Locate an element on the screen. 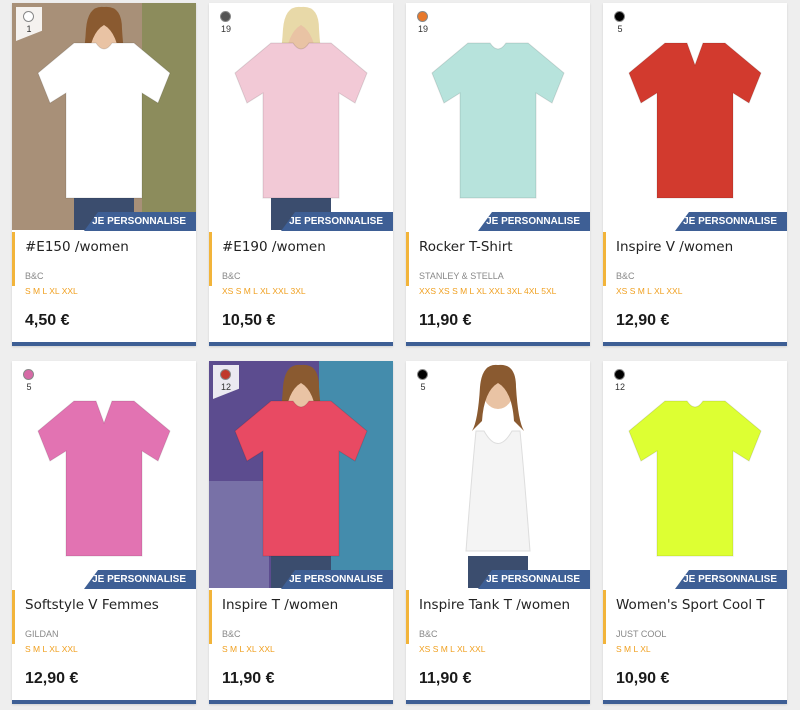  product-brand: STANLEY & STELLA is located at coordinates (461, 276).